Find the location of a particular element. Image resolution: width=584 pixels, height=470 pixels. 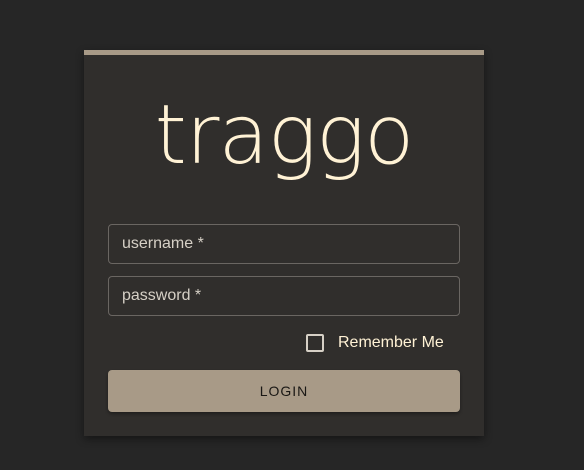

username-field is located at coordinates (284, 244).